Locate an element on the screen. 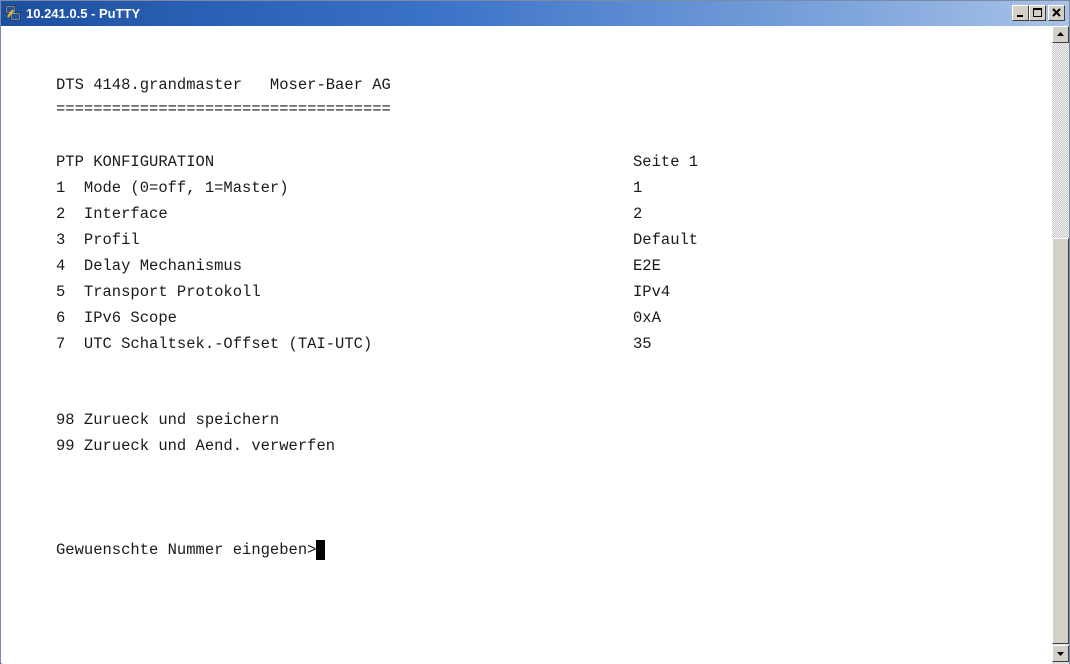 This screenshot has width=1070, height=664. menu-value-mode: 1 is located at coordinates (638, 188).